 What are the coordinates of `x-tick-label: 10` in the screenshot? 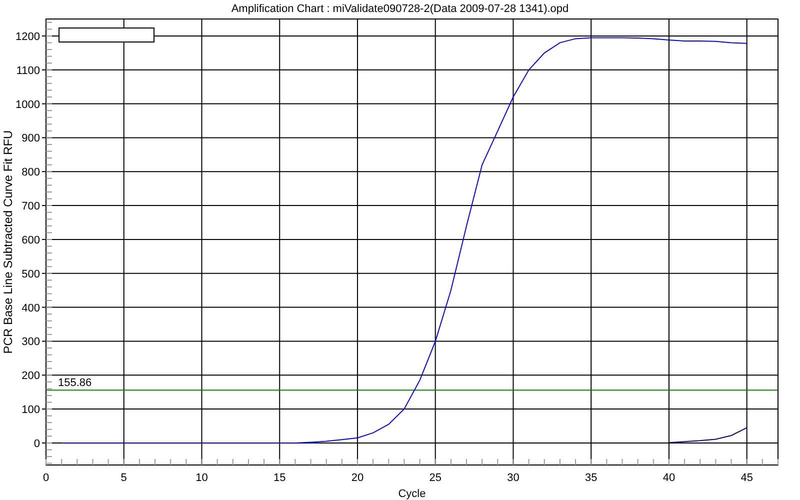 It's located at (202, 478).